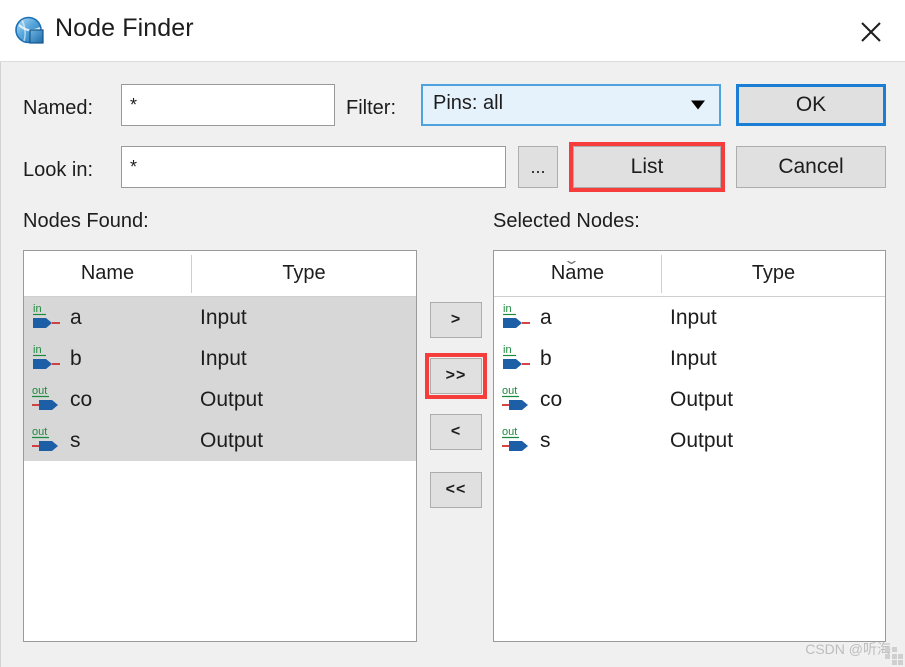  I want to click on chevron-down-icon, so click(698, 105).